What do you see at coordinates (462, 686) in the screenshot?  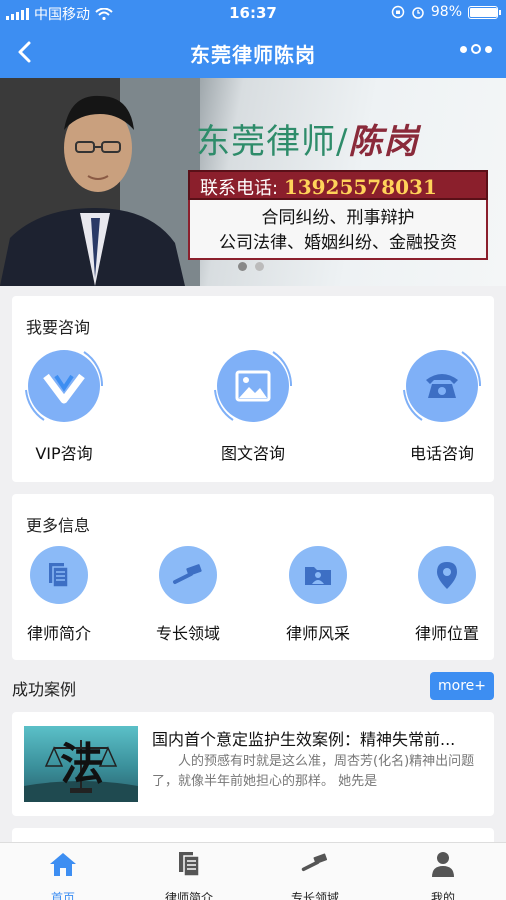 I see `cases-more-button: more+` at bounding box center [462, 686].